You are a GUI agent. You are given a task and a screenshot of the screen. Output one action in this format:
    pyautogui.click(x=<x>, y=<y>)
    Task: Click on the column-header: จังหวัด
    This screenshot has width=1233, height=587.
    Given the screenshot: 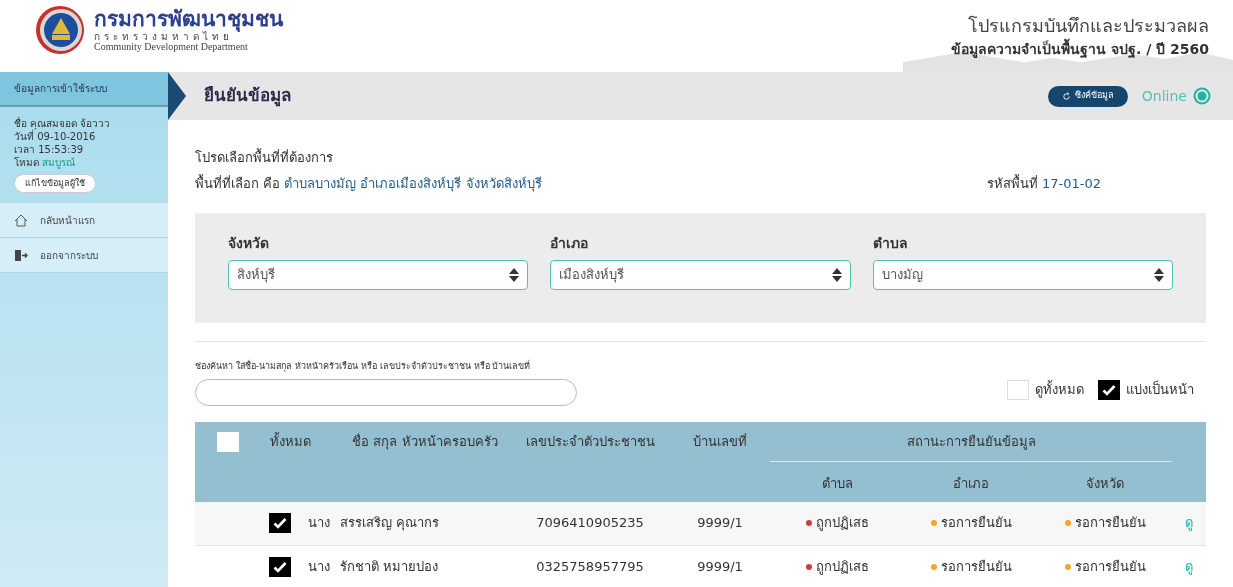 What is the action you would take?
    pyautogui.click(x=1105, y=484)
    